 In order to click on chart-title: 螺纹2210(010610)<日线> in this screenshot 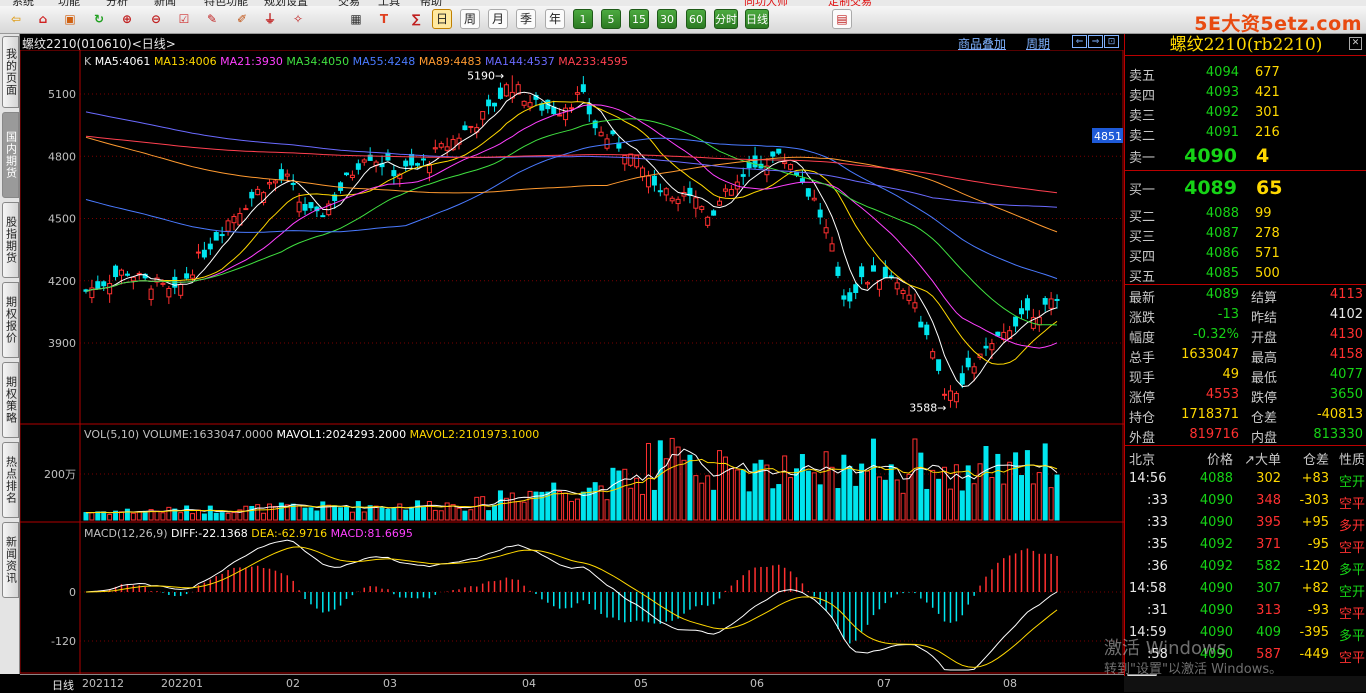, I will do `click(99, 44)`.